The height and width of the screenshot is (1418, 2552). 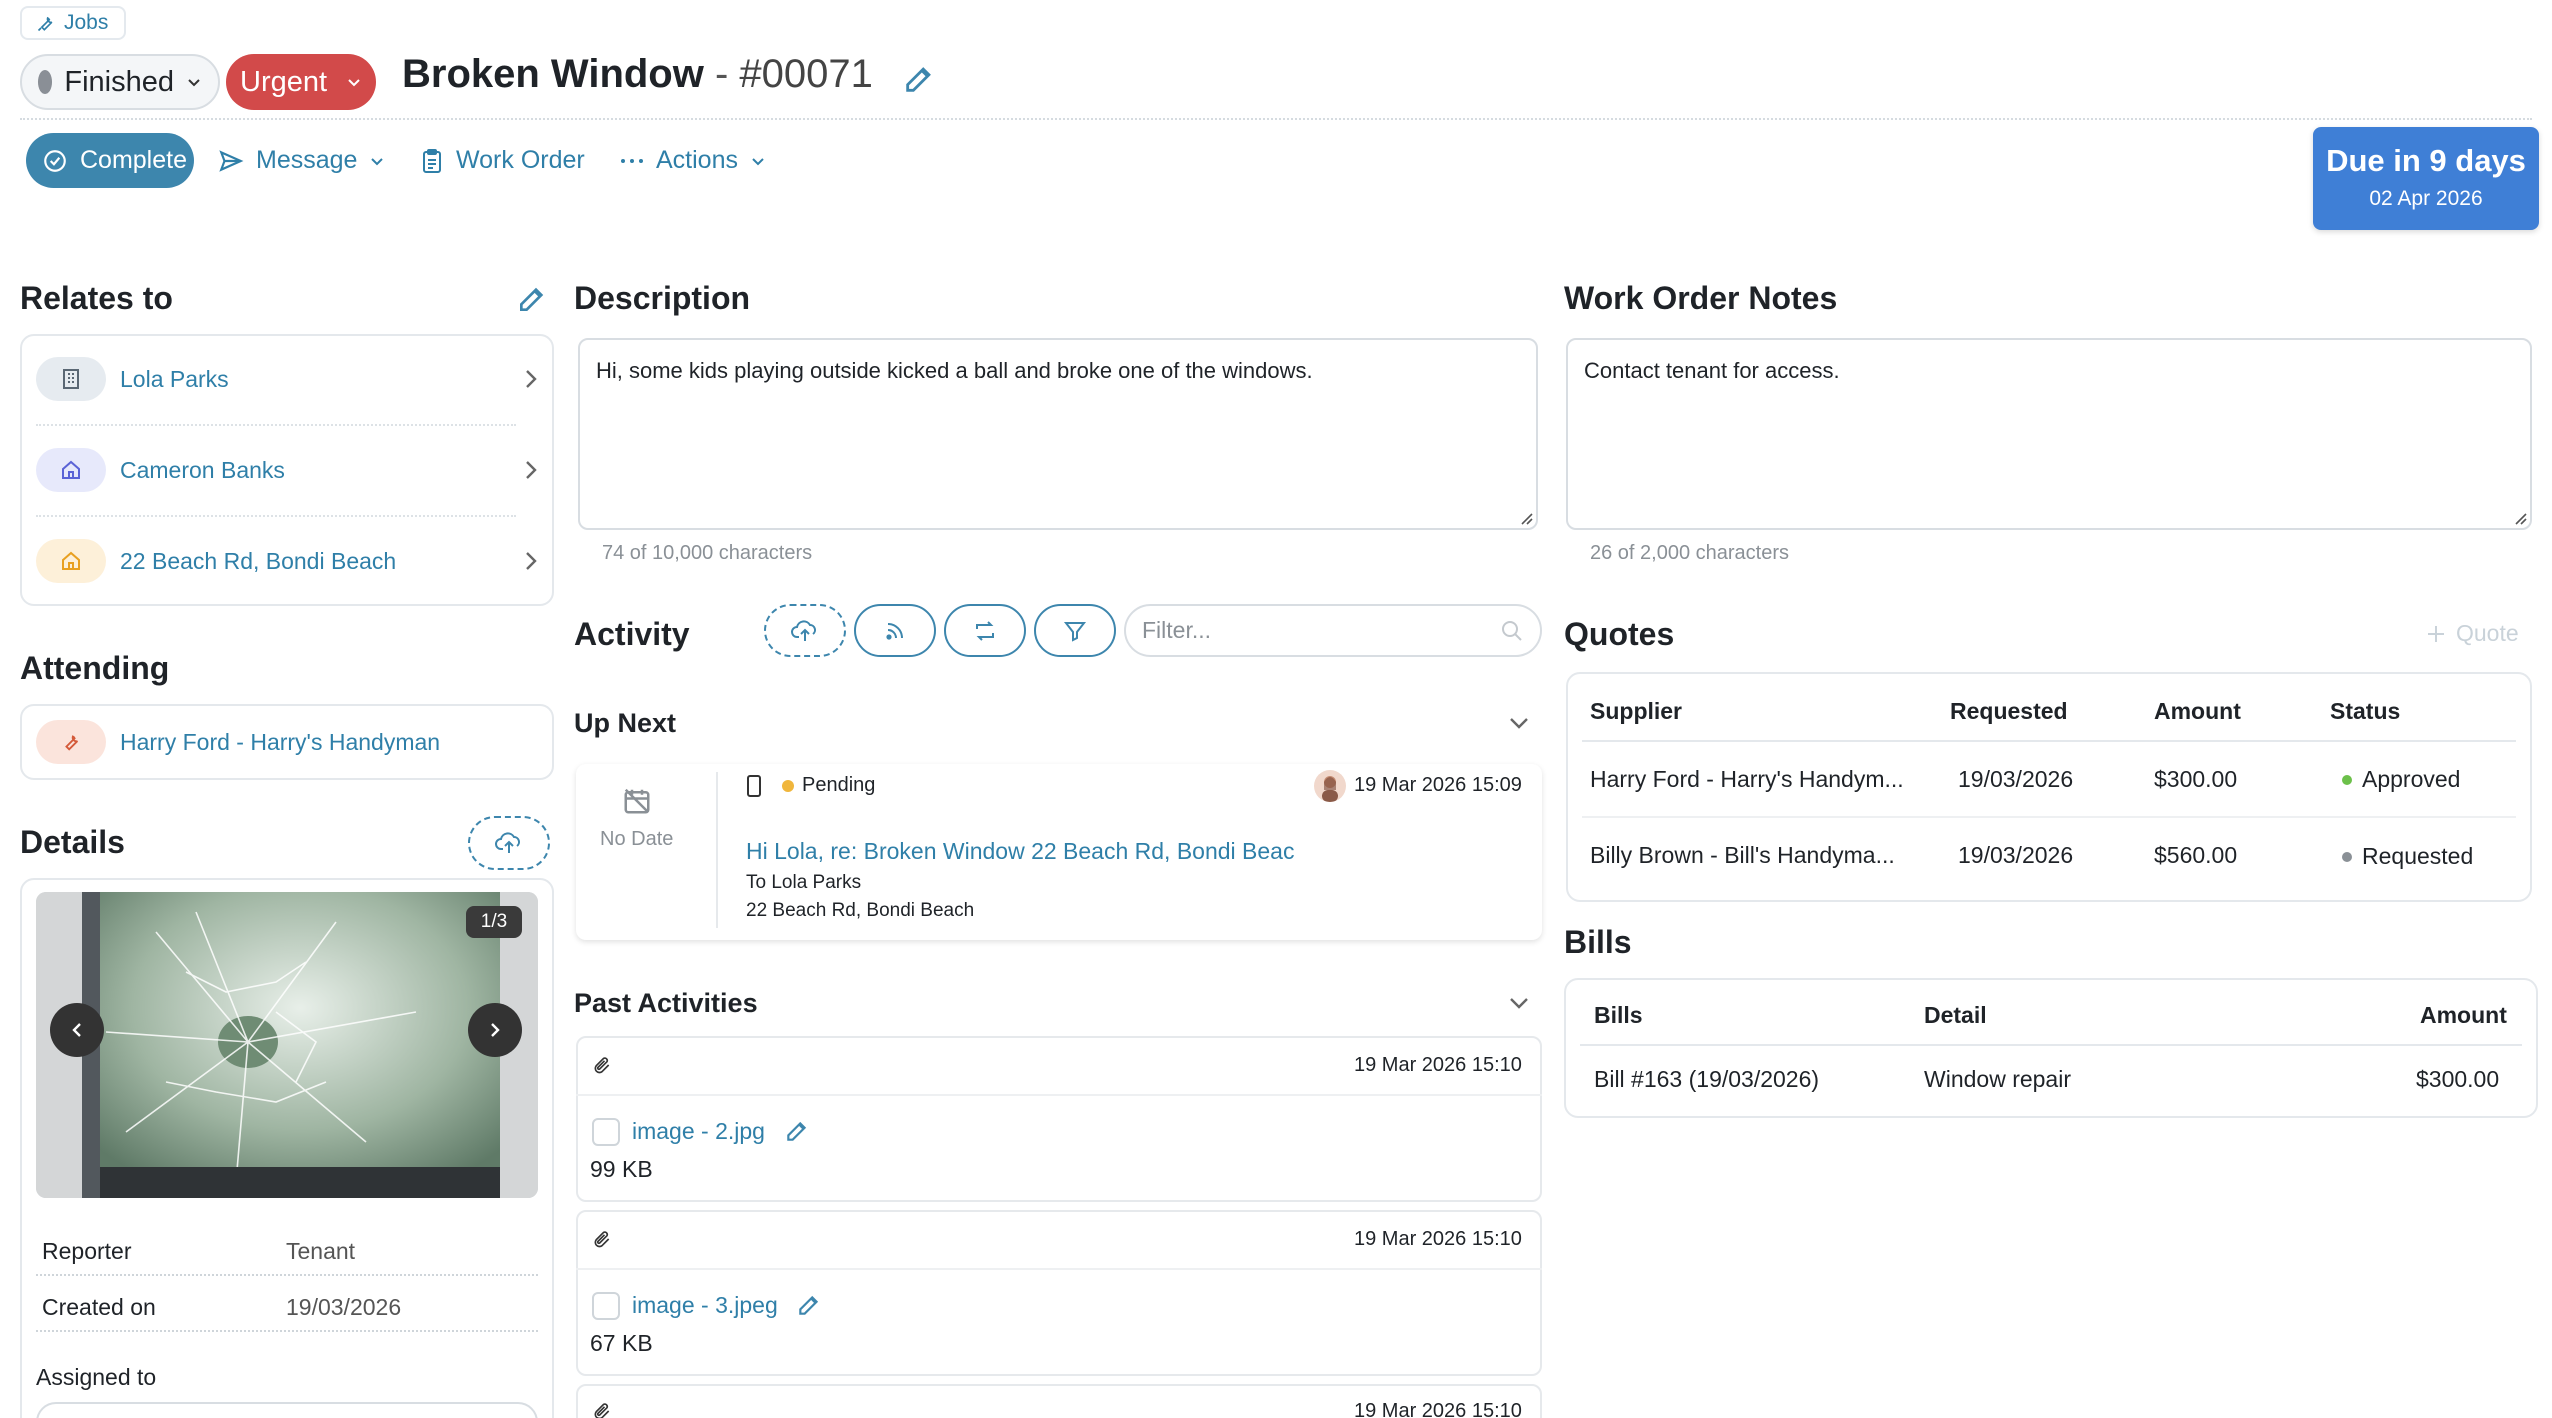 I want to click on column-divider, so click(x=717, y=850).